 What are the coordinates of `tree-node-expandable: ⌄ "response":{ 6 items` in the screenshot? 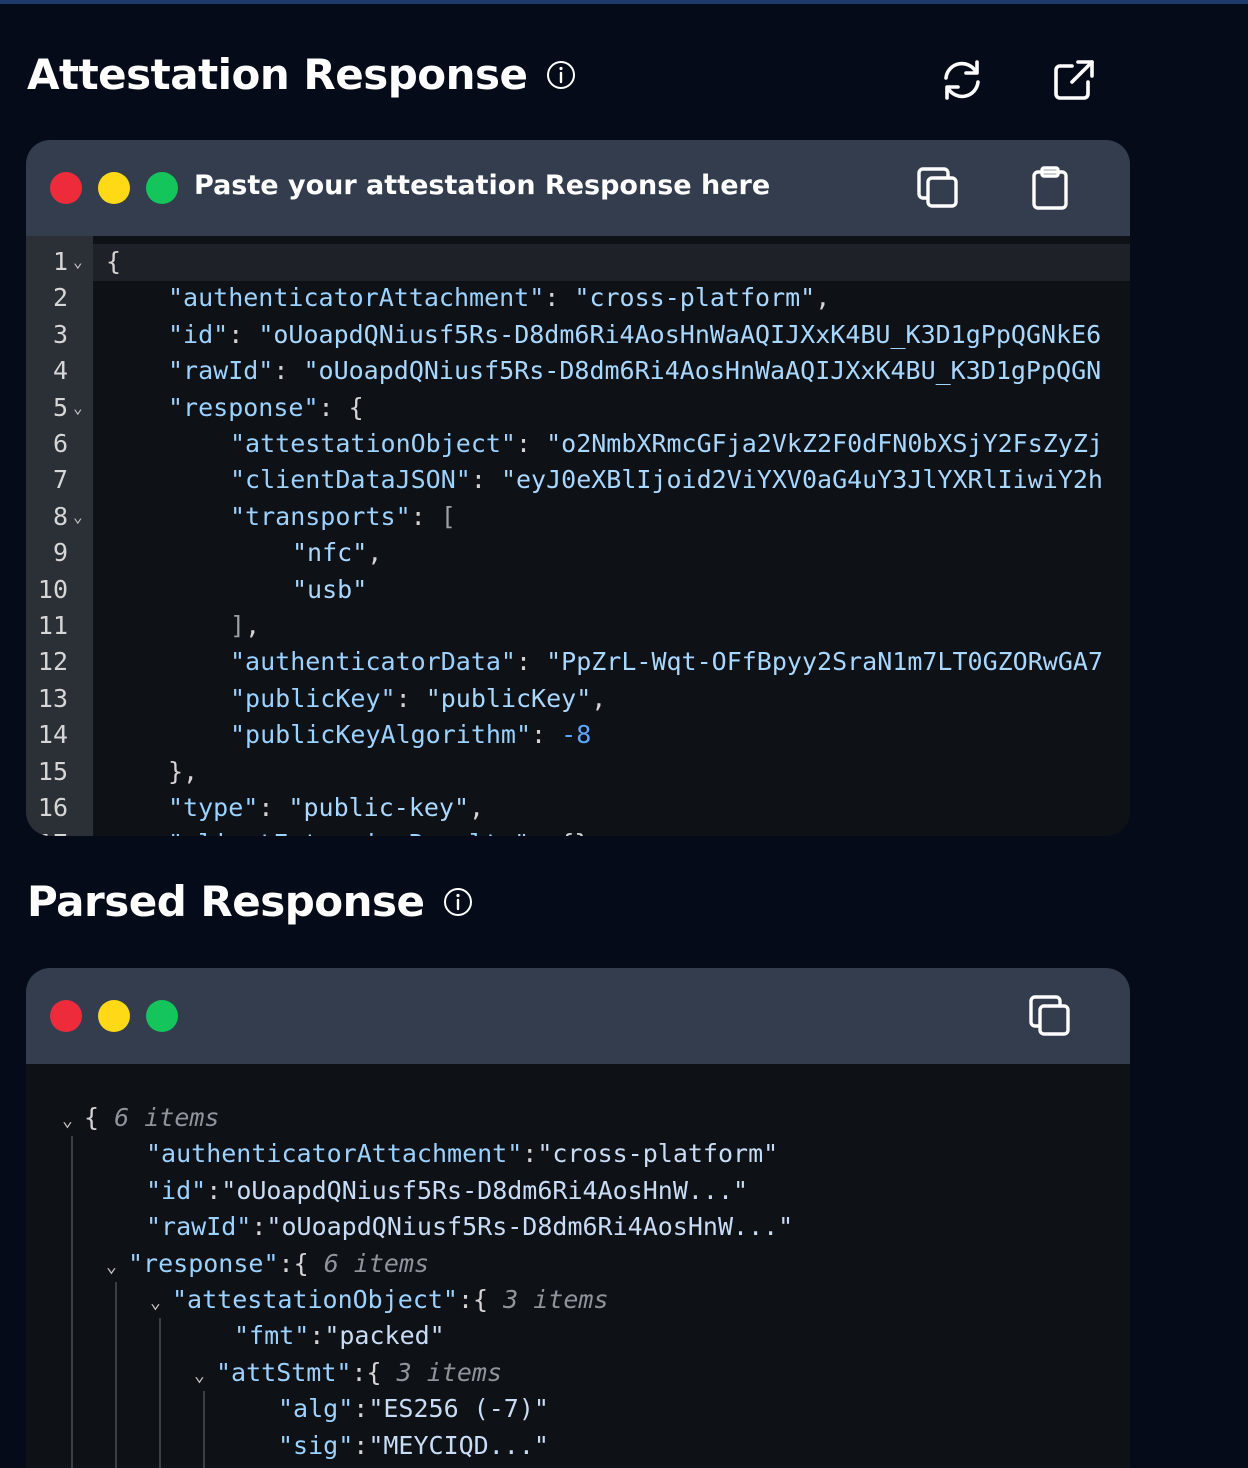 It's located at (267, 1264).